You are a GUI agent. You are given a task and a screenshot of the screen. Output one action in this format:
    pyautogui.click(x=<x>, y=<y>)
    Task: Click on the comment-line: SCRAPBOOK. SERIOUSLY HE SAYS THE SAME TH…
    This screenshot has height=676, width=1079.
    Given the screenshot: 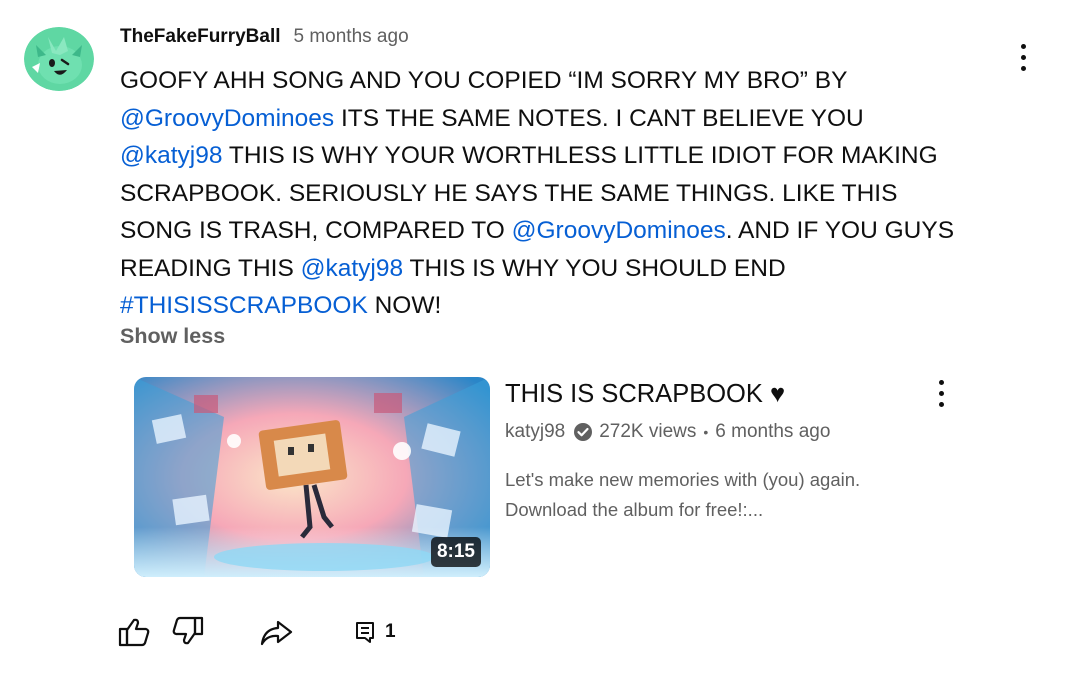 What is the action you would take?
    pyautogui.click(x=560, y=194)
    